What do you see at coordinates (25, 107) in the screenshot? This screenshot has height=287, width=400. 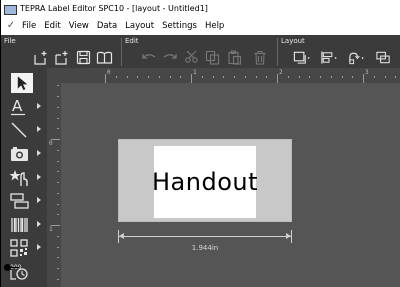 I see `text-tool: A` at bounding box center [25, 107].